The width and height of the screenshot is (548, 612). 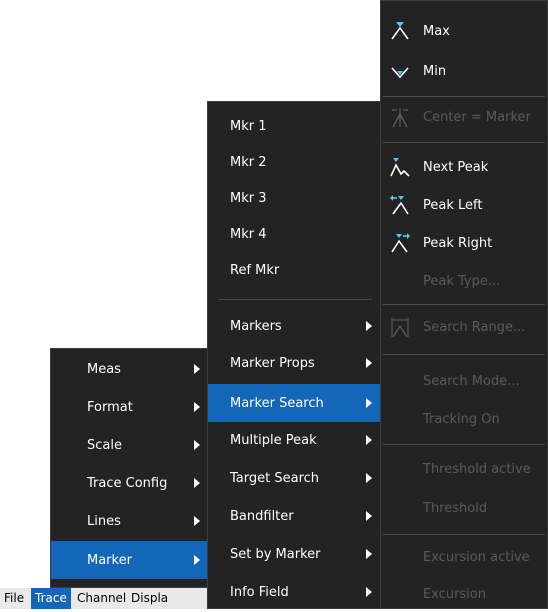 What do you see at coordinates (295, 516) in the screenshot?
I see `menu-item-bandfilter: Bandfilter` at bounding box center [295, 516].